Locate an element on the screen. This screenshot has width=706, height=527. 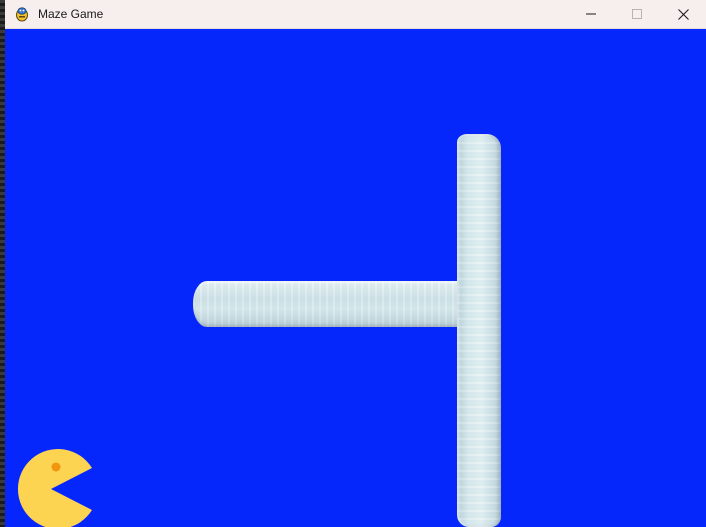
maximize-icon is located at coordinates (637, 14).